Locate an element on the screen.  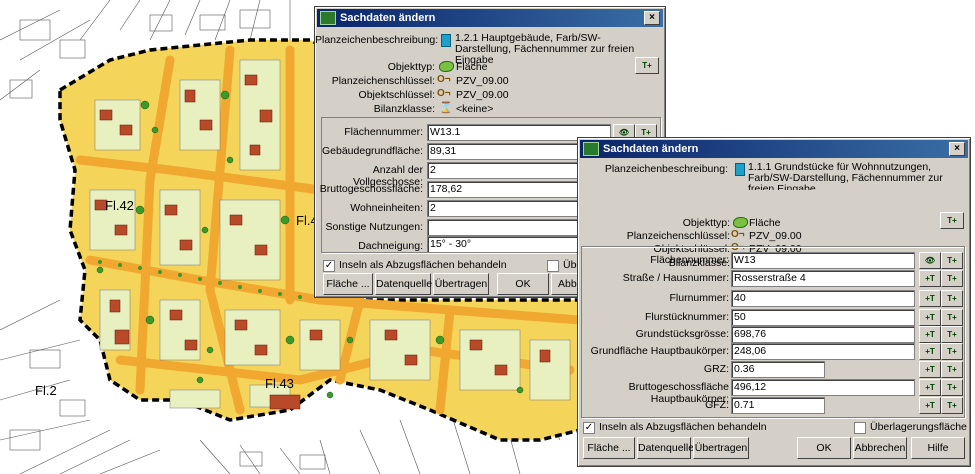
inseln-checkbox: ✓ is located at coordinates (329, 266).